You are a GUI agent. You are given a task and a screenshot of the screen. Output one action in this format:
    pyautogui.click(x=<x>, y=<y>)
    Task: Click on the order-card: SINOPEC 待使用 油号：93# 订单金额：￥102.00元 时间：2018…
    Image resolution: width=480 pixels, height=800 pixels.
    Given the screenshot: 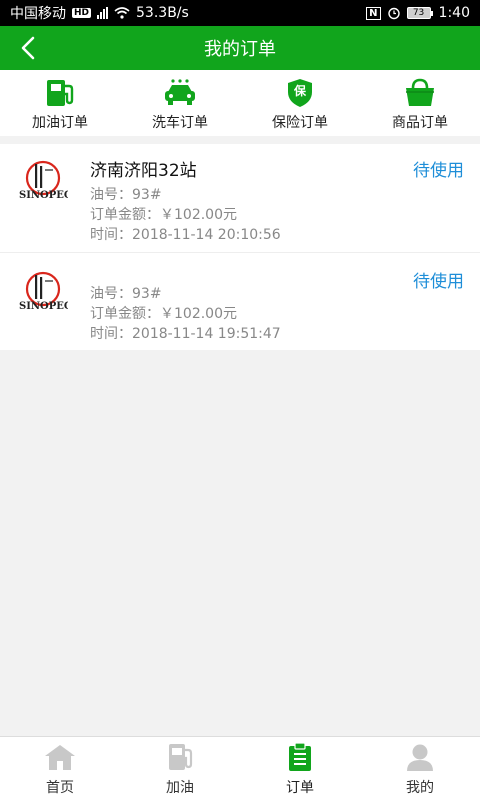 What is the action you would take?
    pyautogui.click(x=240, y=301)
    